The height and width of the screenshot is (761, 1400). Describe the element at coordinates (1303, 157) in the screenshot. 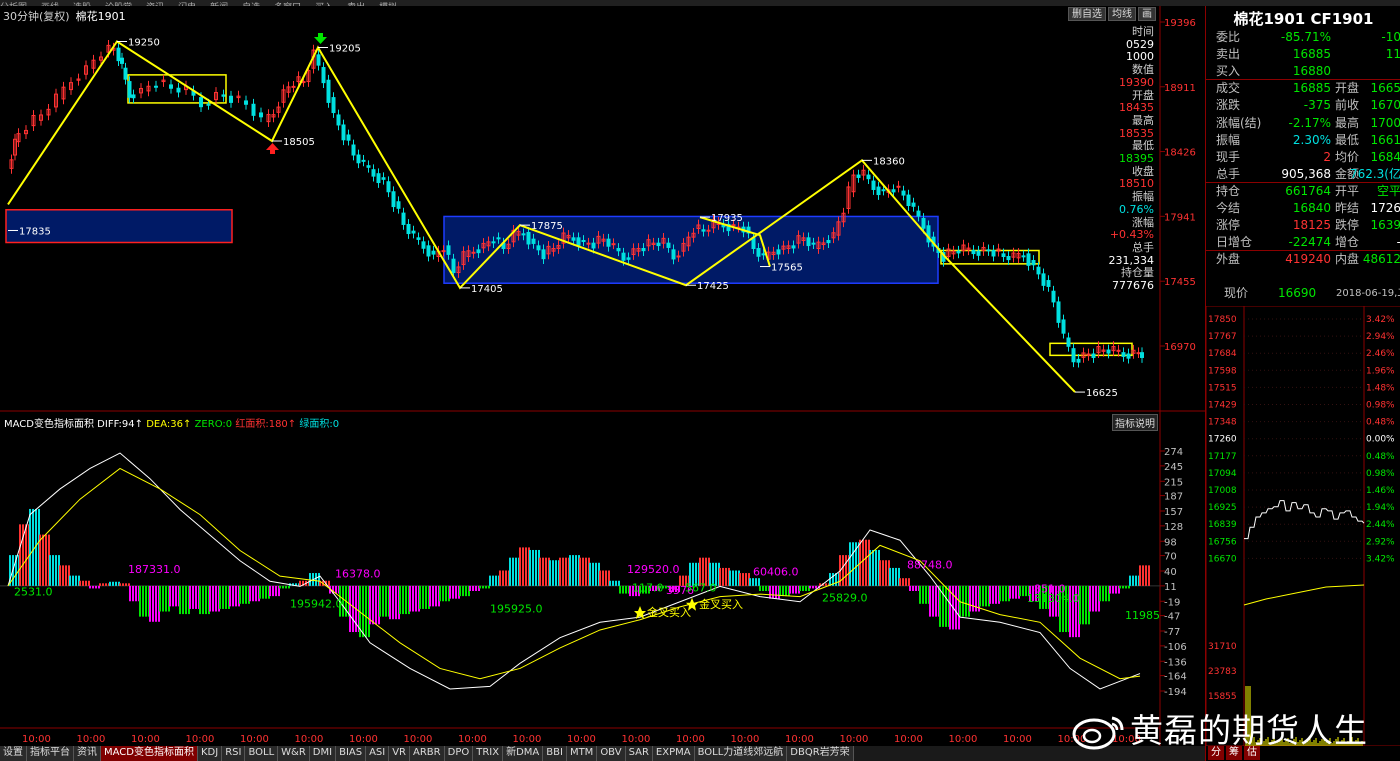

I see `quote-row: 现手 2 均价 1684` at that location.